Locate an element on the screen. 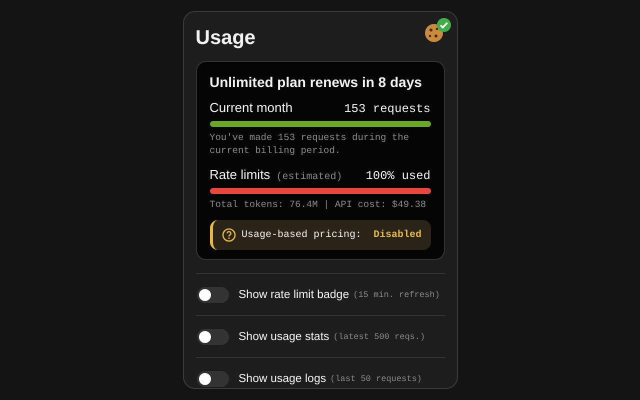  meter-note: Total tokens: 76.4M | API cost: $49.38 is located at coordinates (319, 204).